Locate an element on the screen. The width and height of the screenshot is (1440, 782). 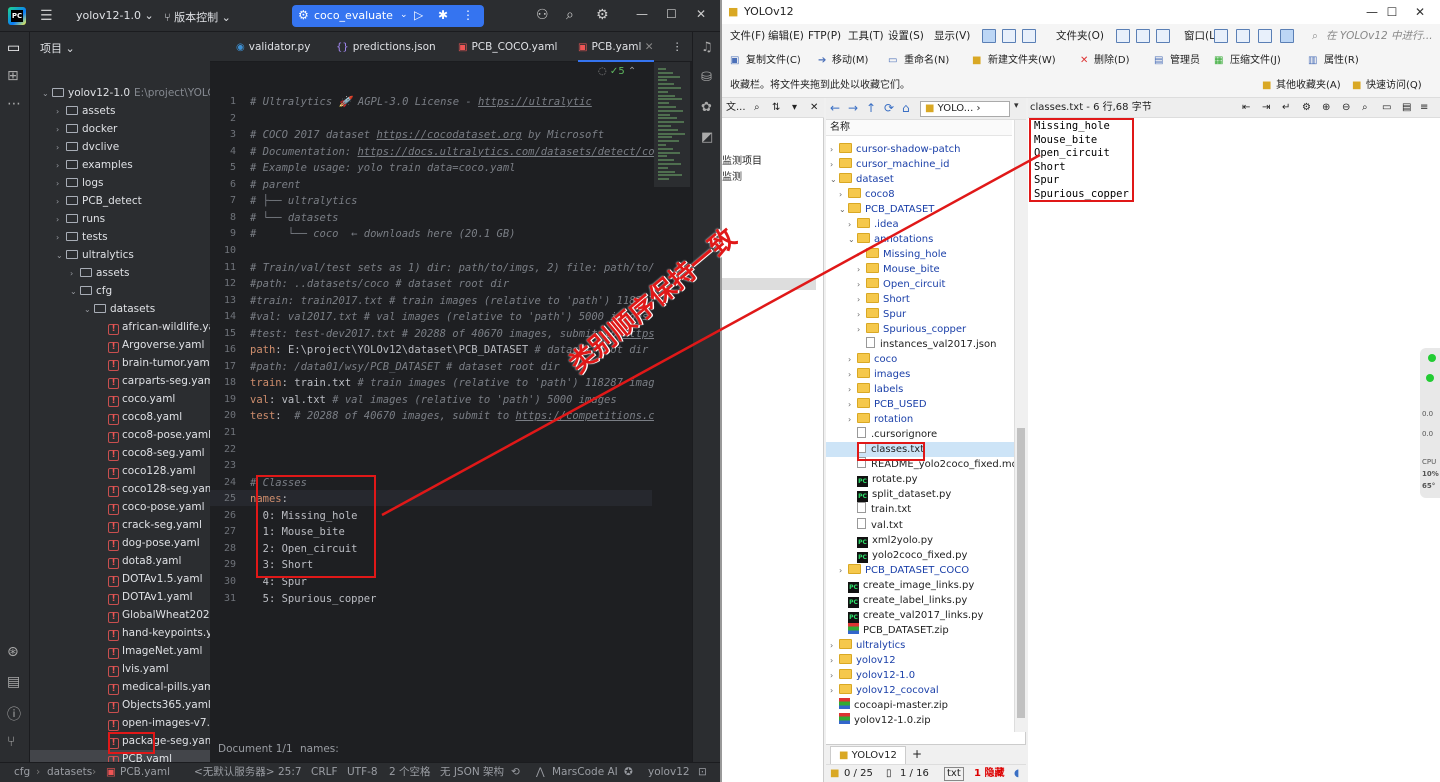
explorer-folder: ›cursor_machine_id is located at coordinates (920, 164).